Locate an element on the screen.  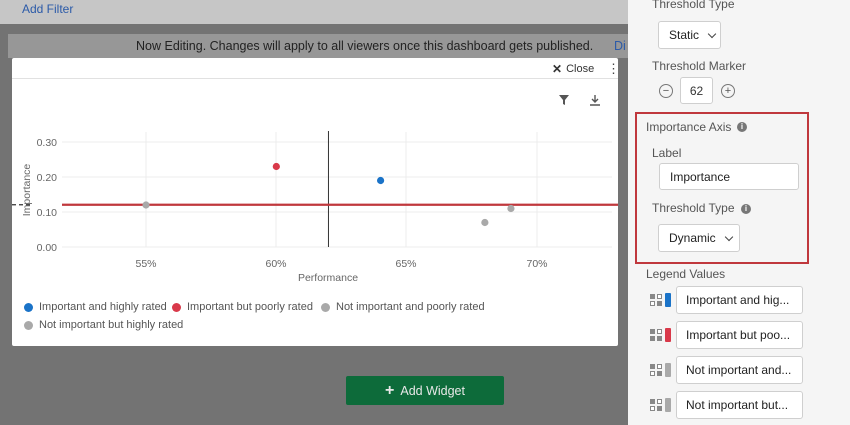
filter-icon is located at coordinates (564, 100).